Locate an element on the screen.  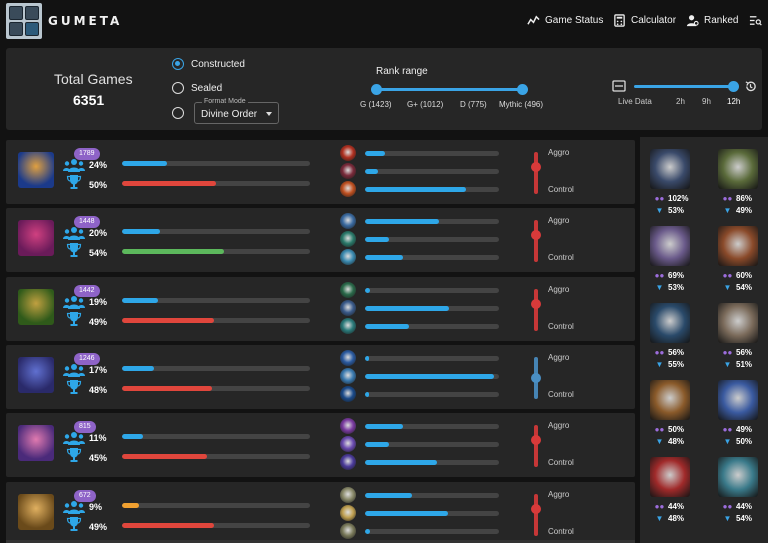
time-label-12h: 12h is located at coordinates (733, 101).